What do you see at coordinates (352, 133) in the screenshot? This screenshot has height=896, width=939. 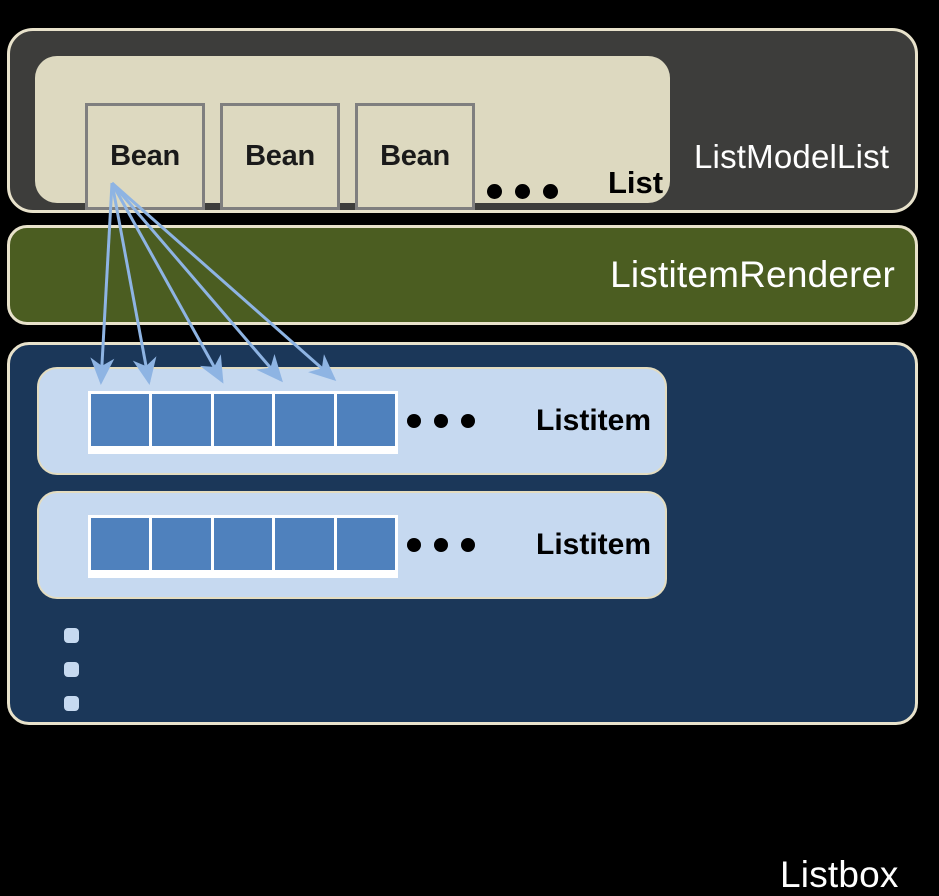 I see `list-container: Bean Bean Bean List` at bounding box center [352, 133].